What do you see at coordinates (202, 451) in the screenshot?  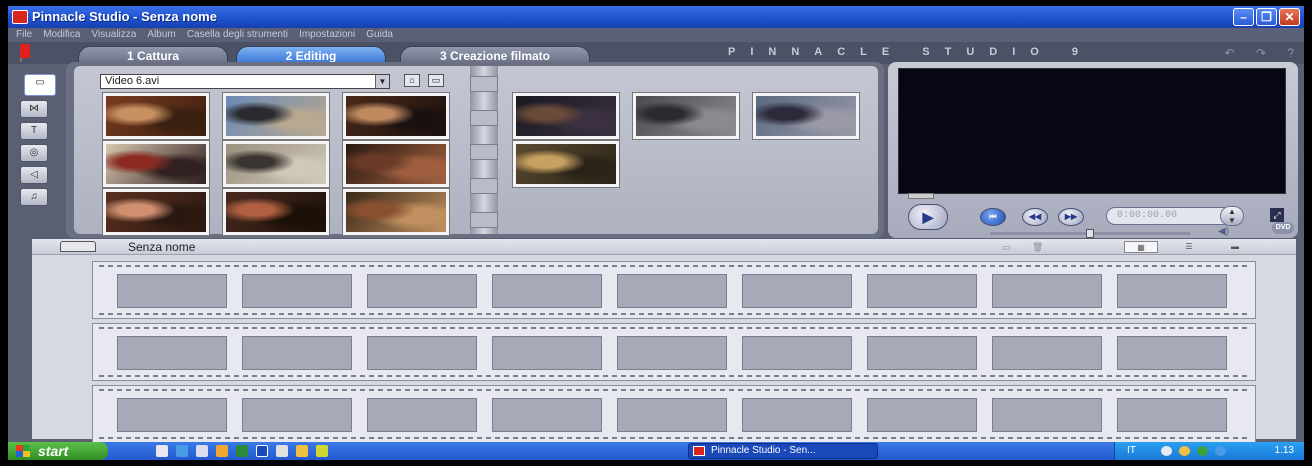 I see `quicklaunch-media-icon` at bounding box center [202, 451].